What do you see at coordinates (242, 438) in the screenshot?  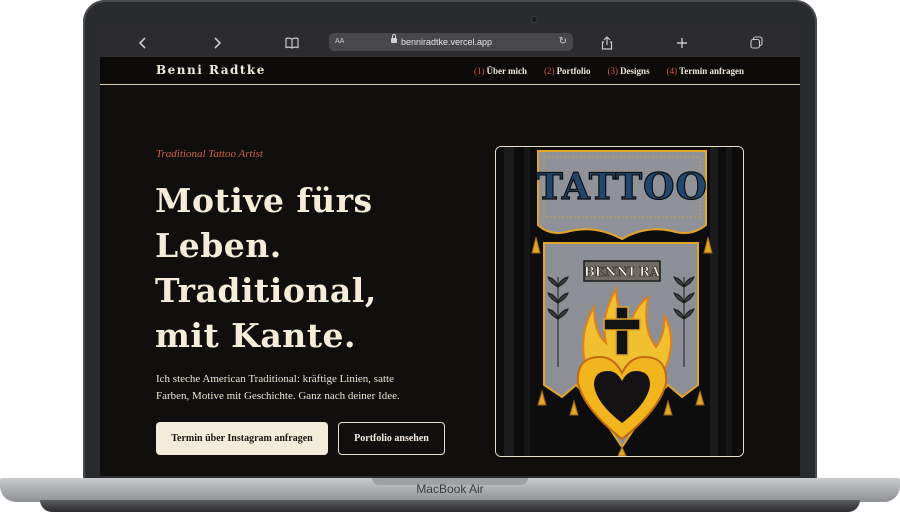 I see `instagram-request-button: Termin über Instagram anfragen` at bounding box center [242, 438].